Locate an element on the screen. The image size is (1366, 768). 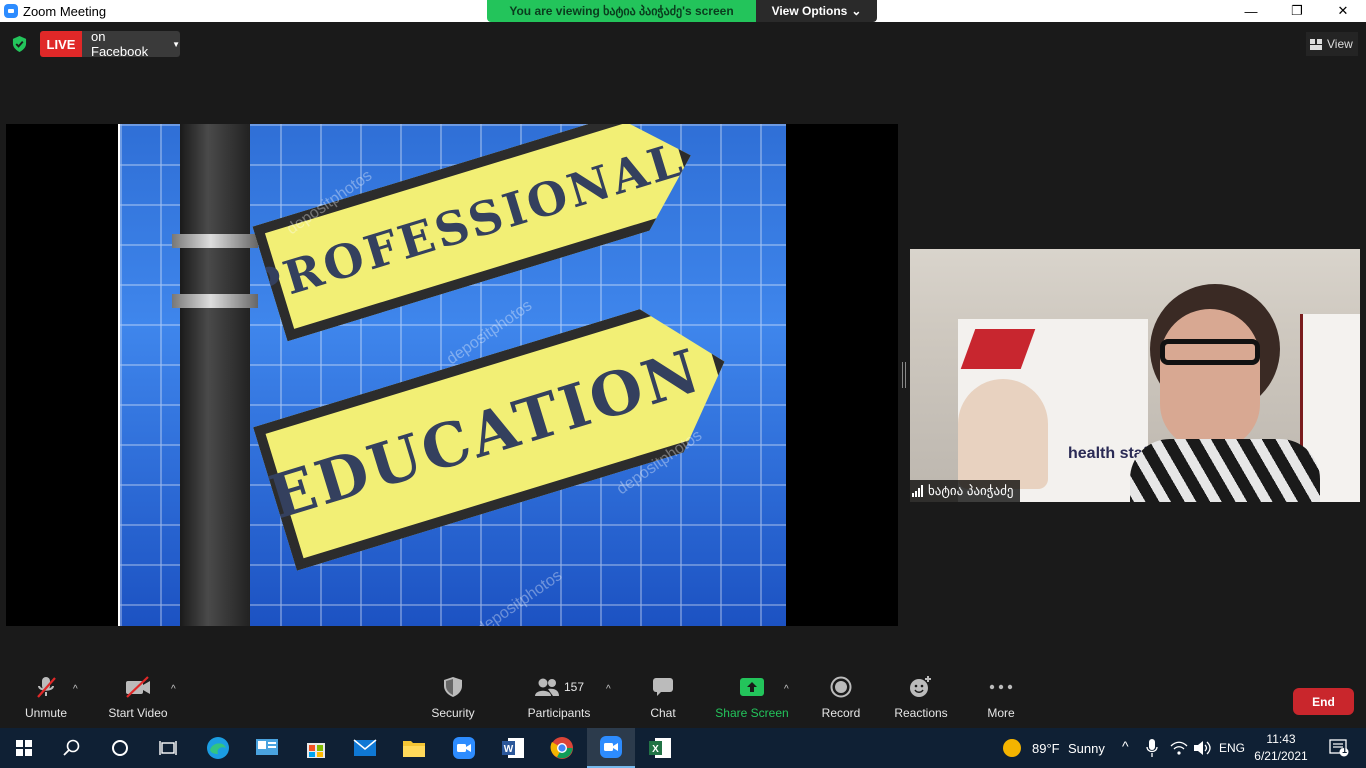
control-panel-icon is located at coordinates (267, 747).